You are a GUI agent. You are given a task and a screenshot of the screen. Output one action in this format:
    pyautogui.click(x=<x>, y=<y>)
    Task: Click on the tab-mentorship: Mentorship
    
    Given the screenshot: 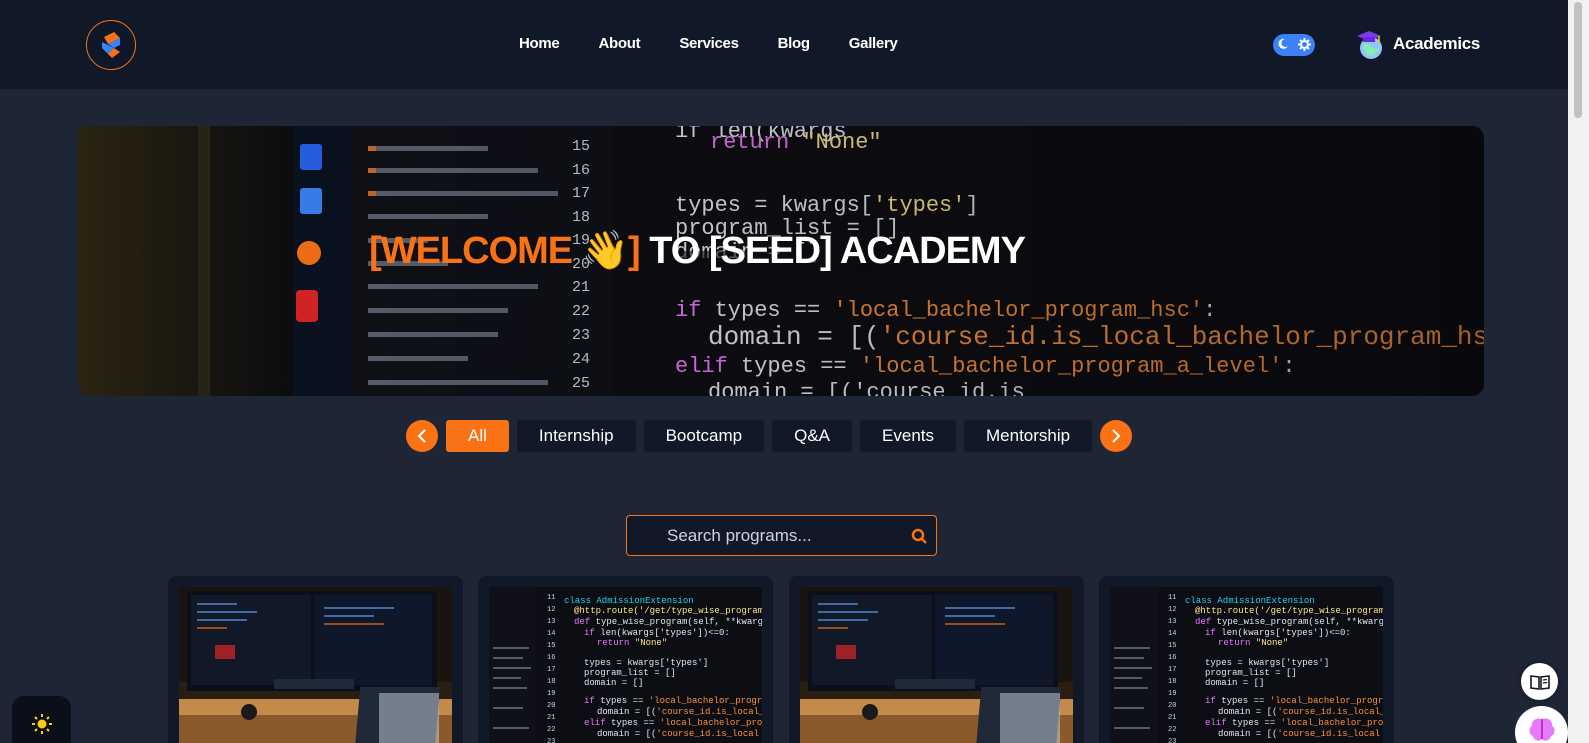 What is the action you would take?
    pyautogui.click(x=1028, y=436)
    